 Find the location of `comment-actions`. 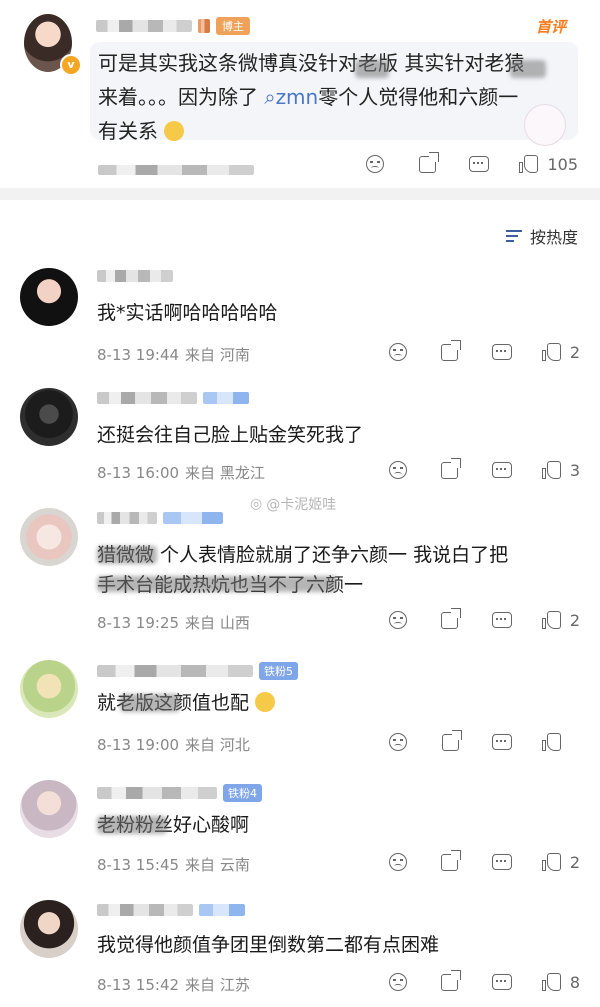

comment-actions is located at coordinates (476, 741).